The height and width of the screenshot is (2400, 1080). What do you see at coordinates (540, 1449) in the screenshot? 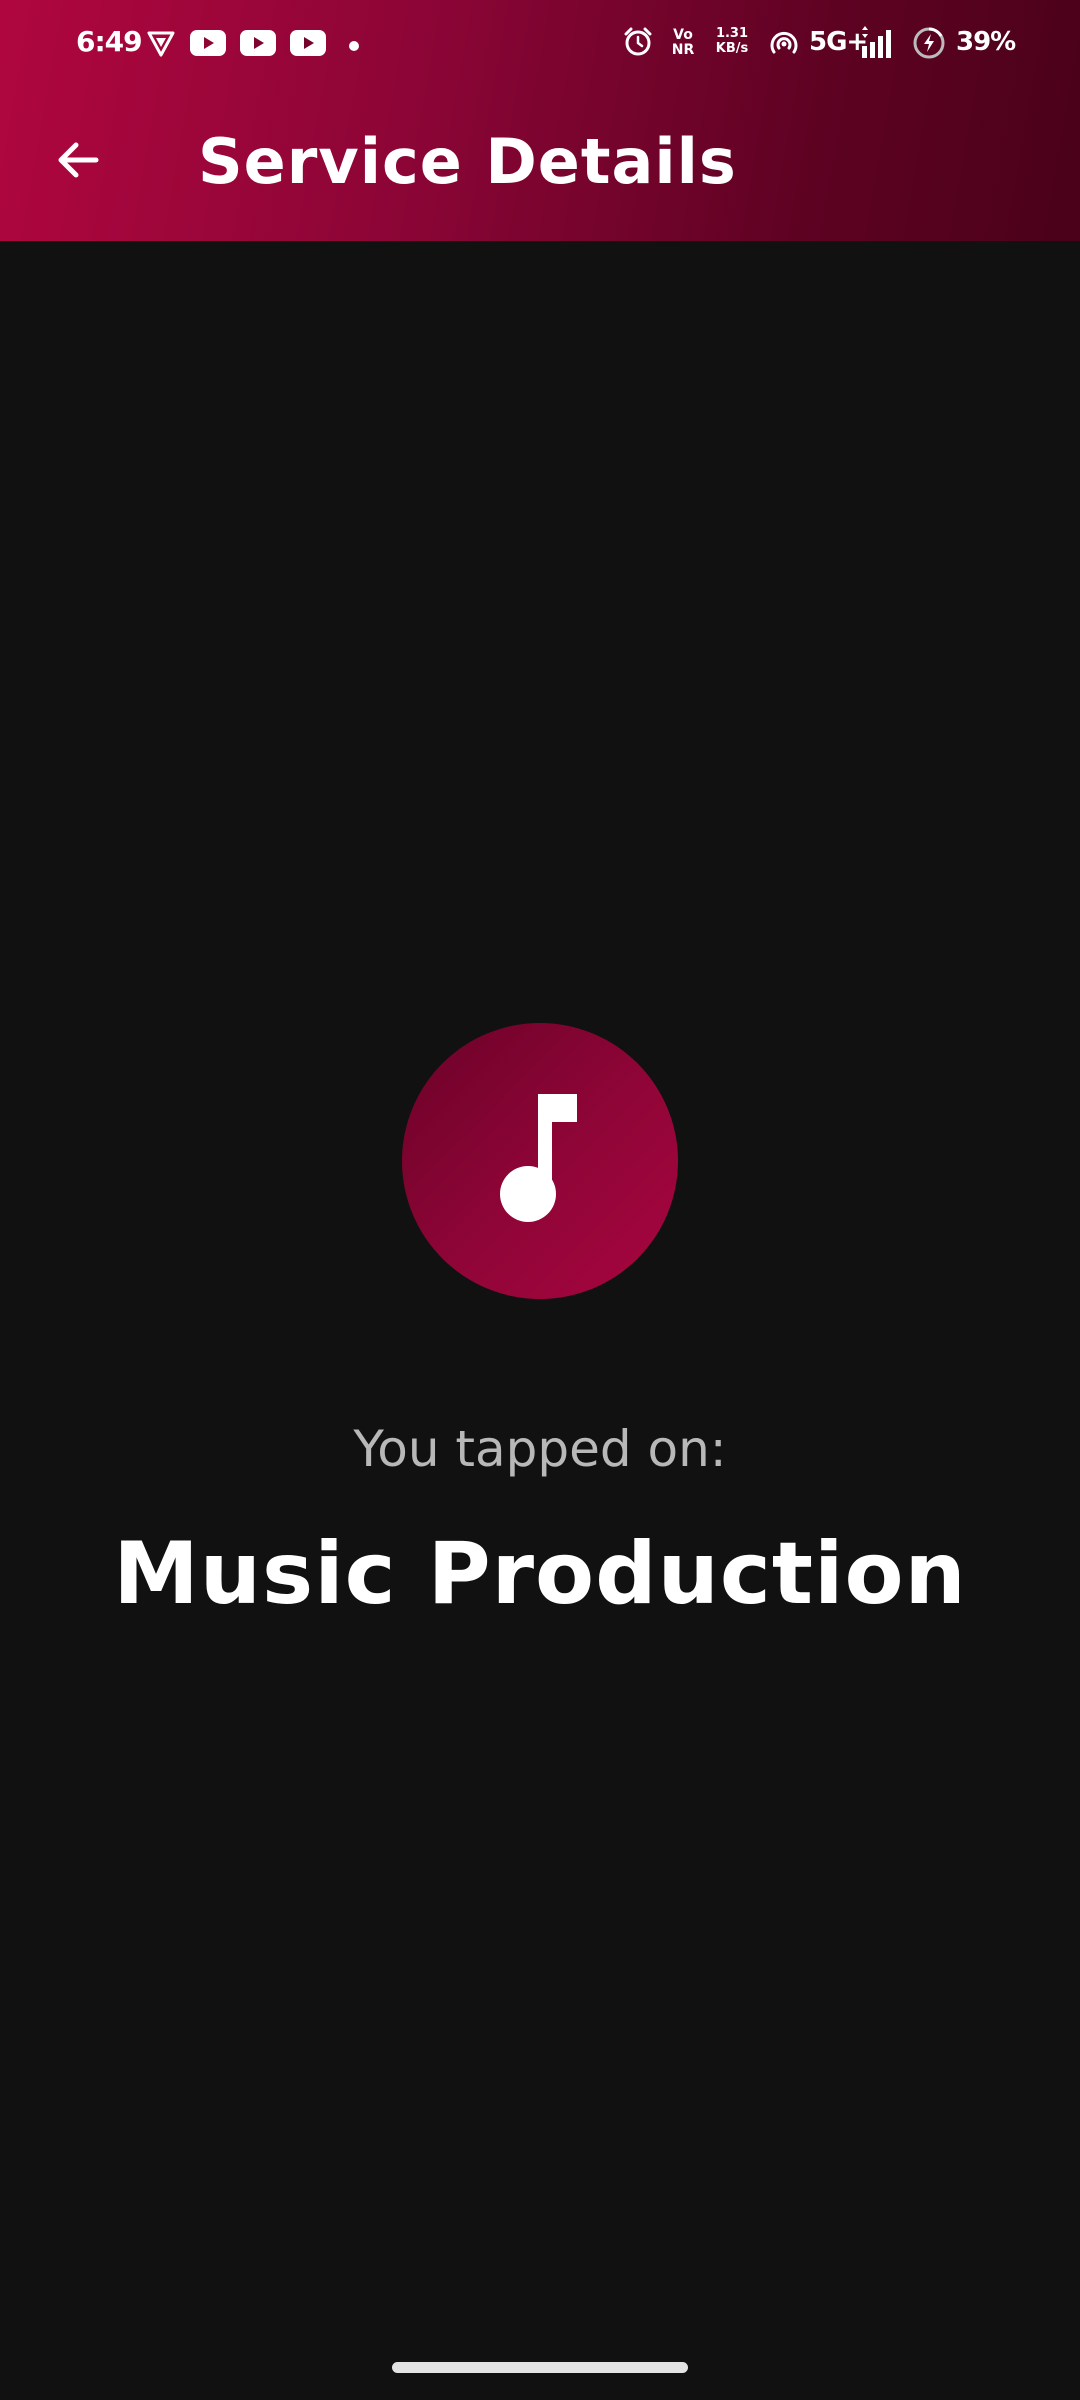
I see `tapped-label: You tapped on:` at bounding box center [540, 1449].